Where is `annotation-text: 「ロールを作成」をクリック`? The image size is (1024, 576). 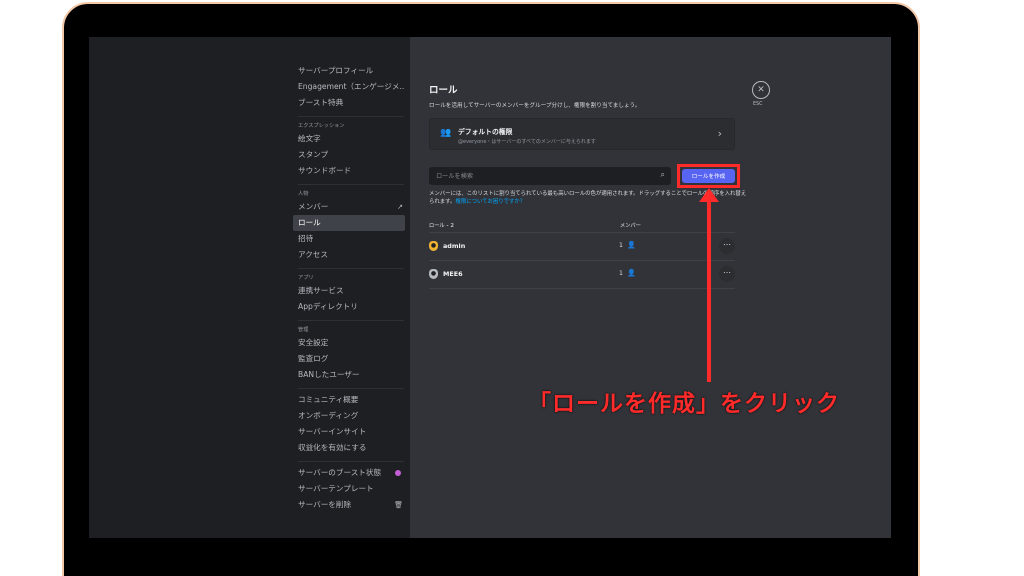
annotation-text: 「ロールを作成」をクリック is located at coordinates (684, 404).